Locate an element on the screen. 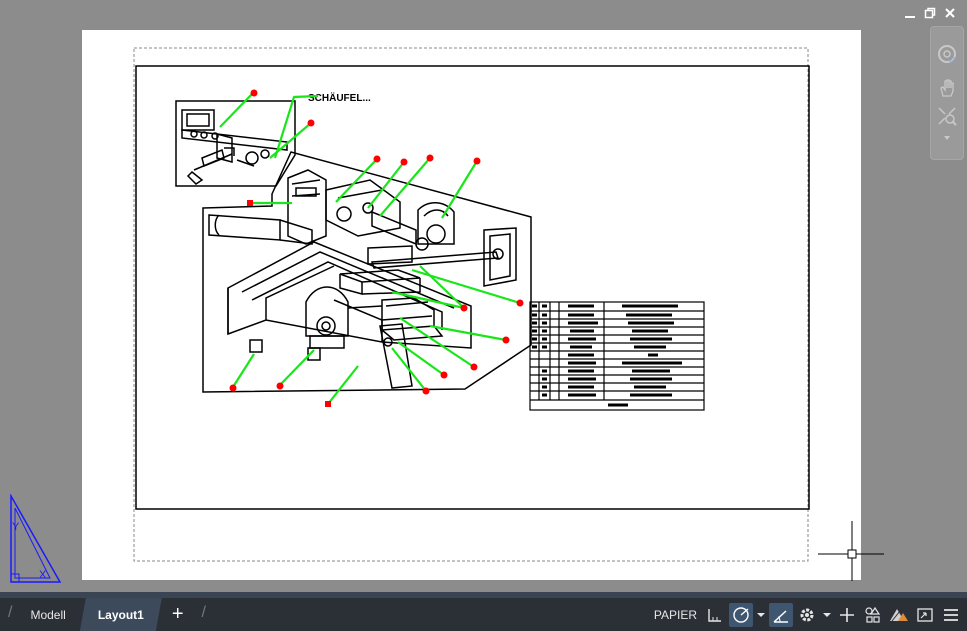 The image size is (967, 631). annotation-scale-icon is located at coordinates (899, 615).